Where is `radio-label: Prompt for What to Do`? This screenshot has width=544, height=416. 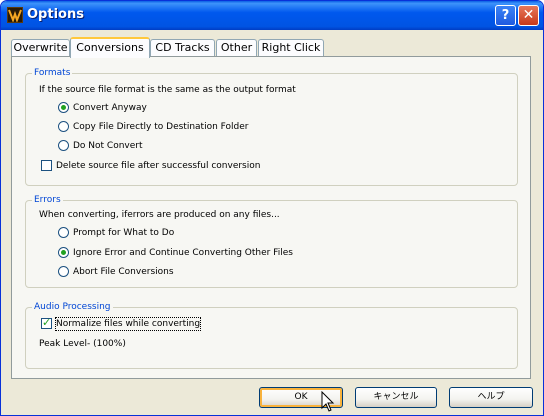 radio-label: Prompt for What to Do is located at coordinates (124, 233).